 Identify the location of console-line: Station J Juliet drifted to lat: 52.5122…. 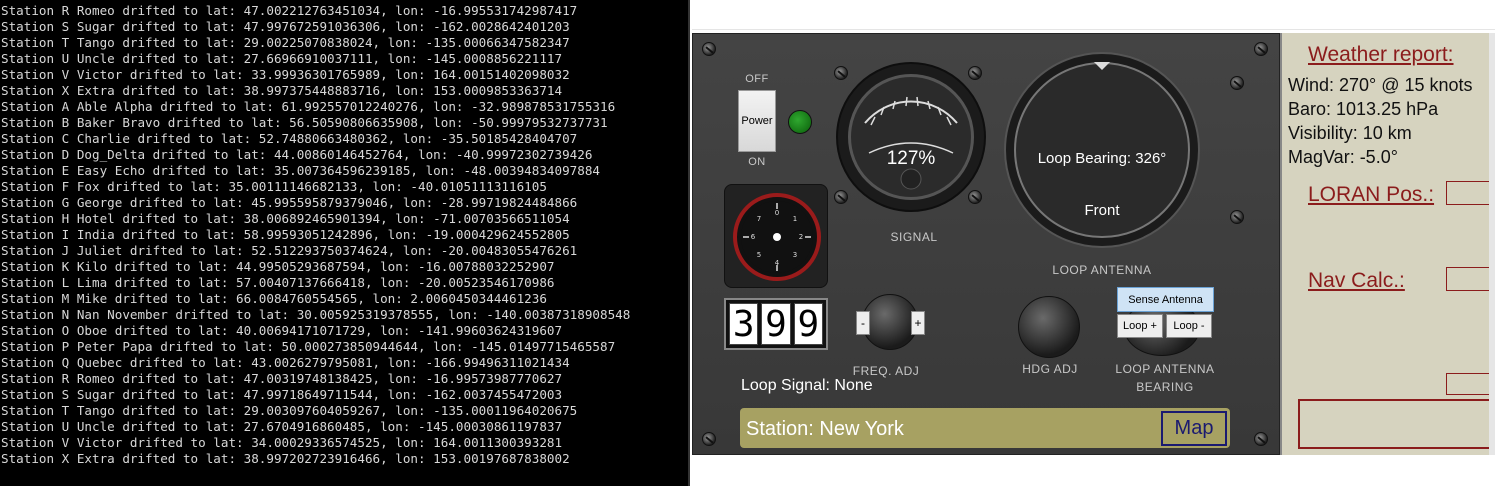
(289, 250).